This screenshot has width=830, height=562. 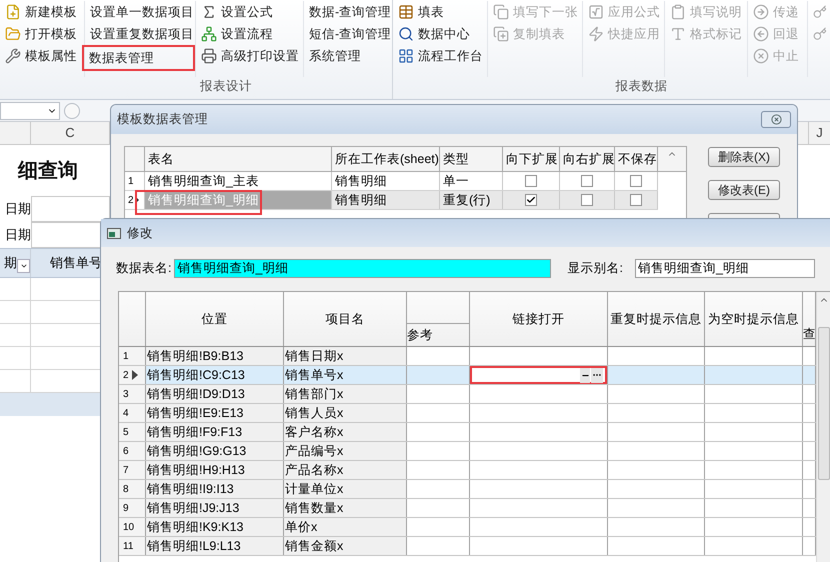 I want to click on arrow-right-icon, so click(x=761, y=12).